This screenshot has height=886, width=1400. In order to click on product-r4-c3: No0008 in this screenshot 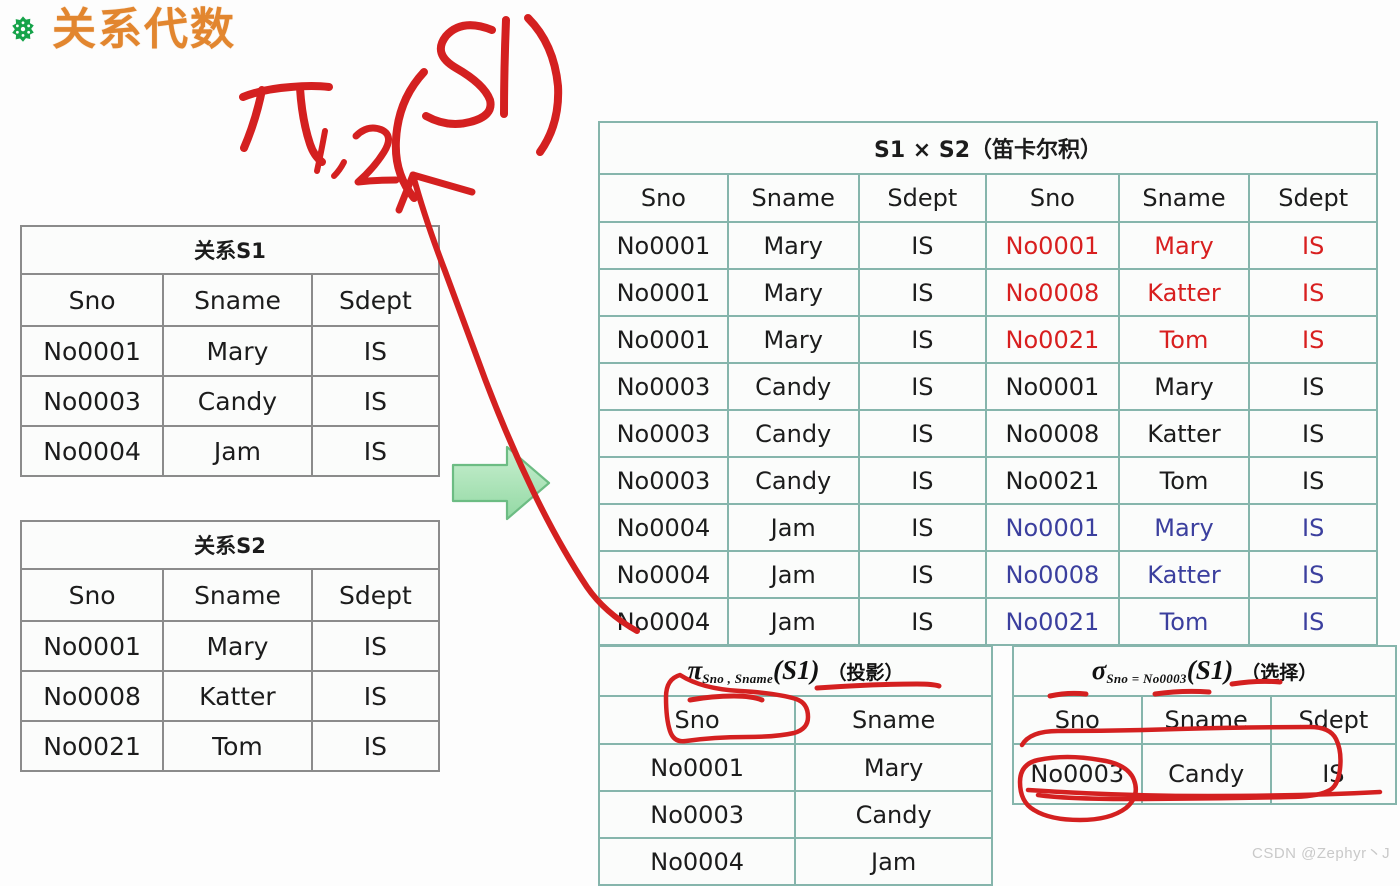, I will do `click(1052, 433)`.